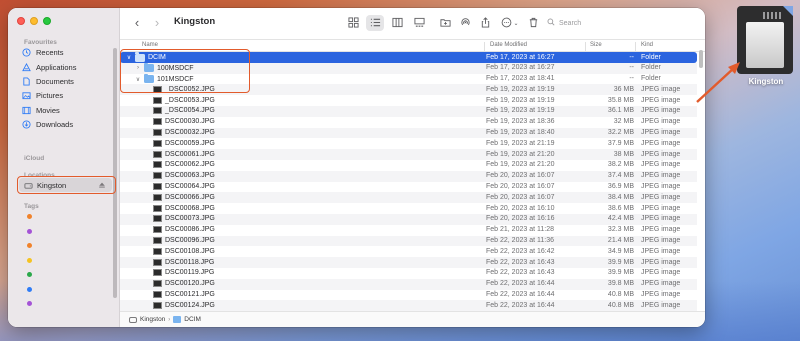  Describe the element at coordinates (195, 21) in the screenshot. I see `window-title: Kingston` at that location.